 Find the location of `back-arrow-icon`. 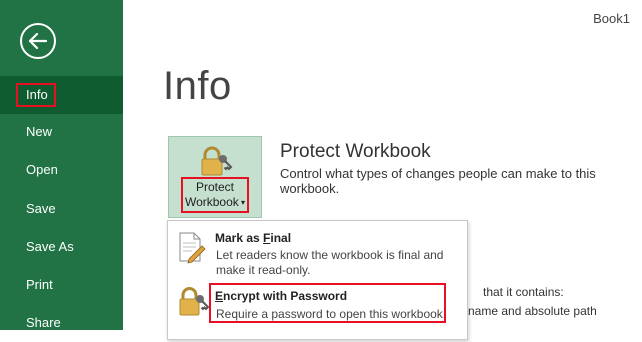

back-arrow-icon is located at coordinates (38, 41).